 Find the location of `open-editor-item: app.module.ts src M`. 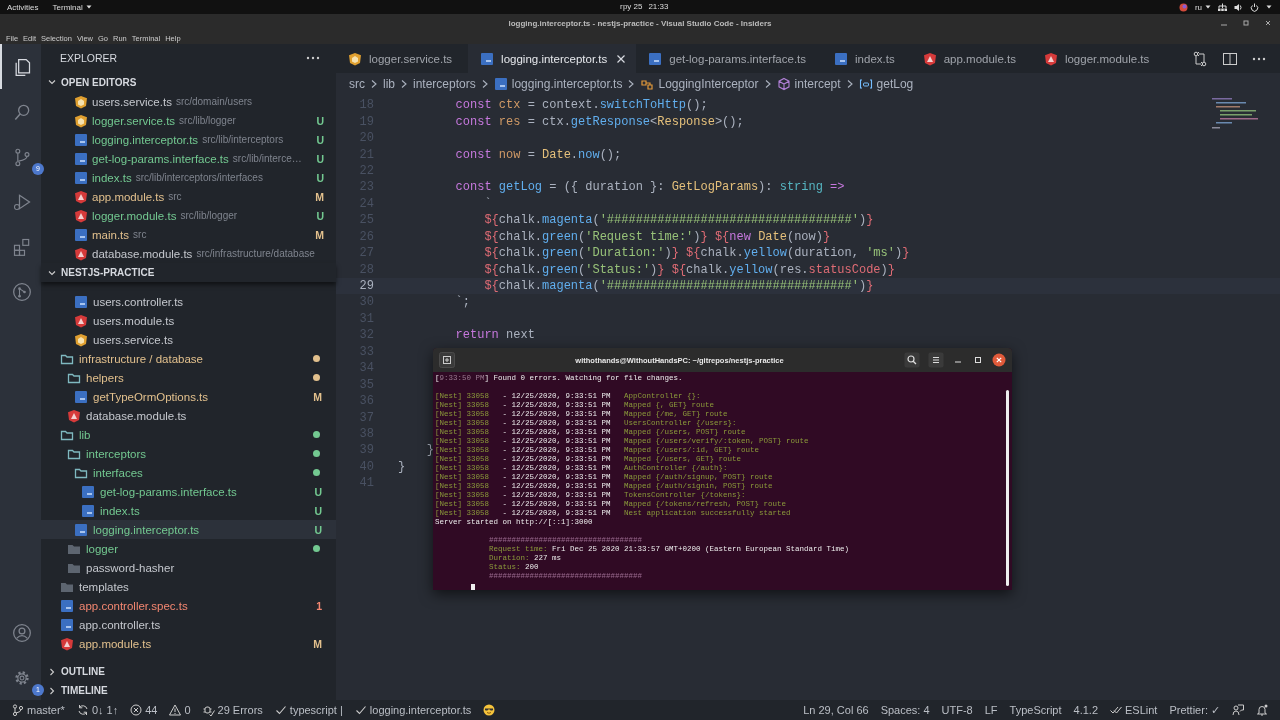

open-editor-item: app.module.ts src M is located at coordinates (188, 196).